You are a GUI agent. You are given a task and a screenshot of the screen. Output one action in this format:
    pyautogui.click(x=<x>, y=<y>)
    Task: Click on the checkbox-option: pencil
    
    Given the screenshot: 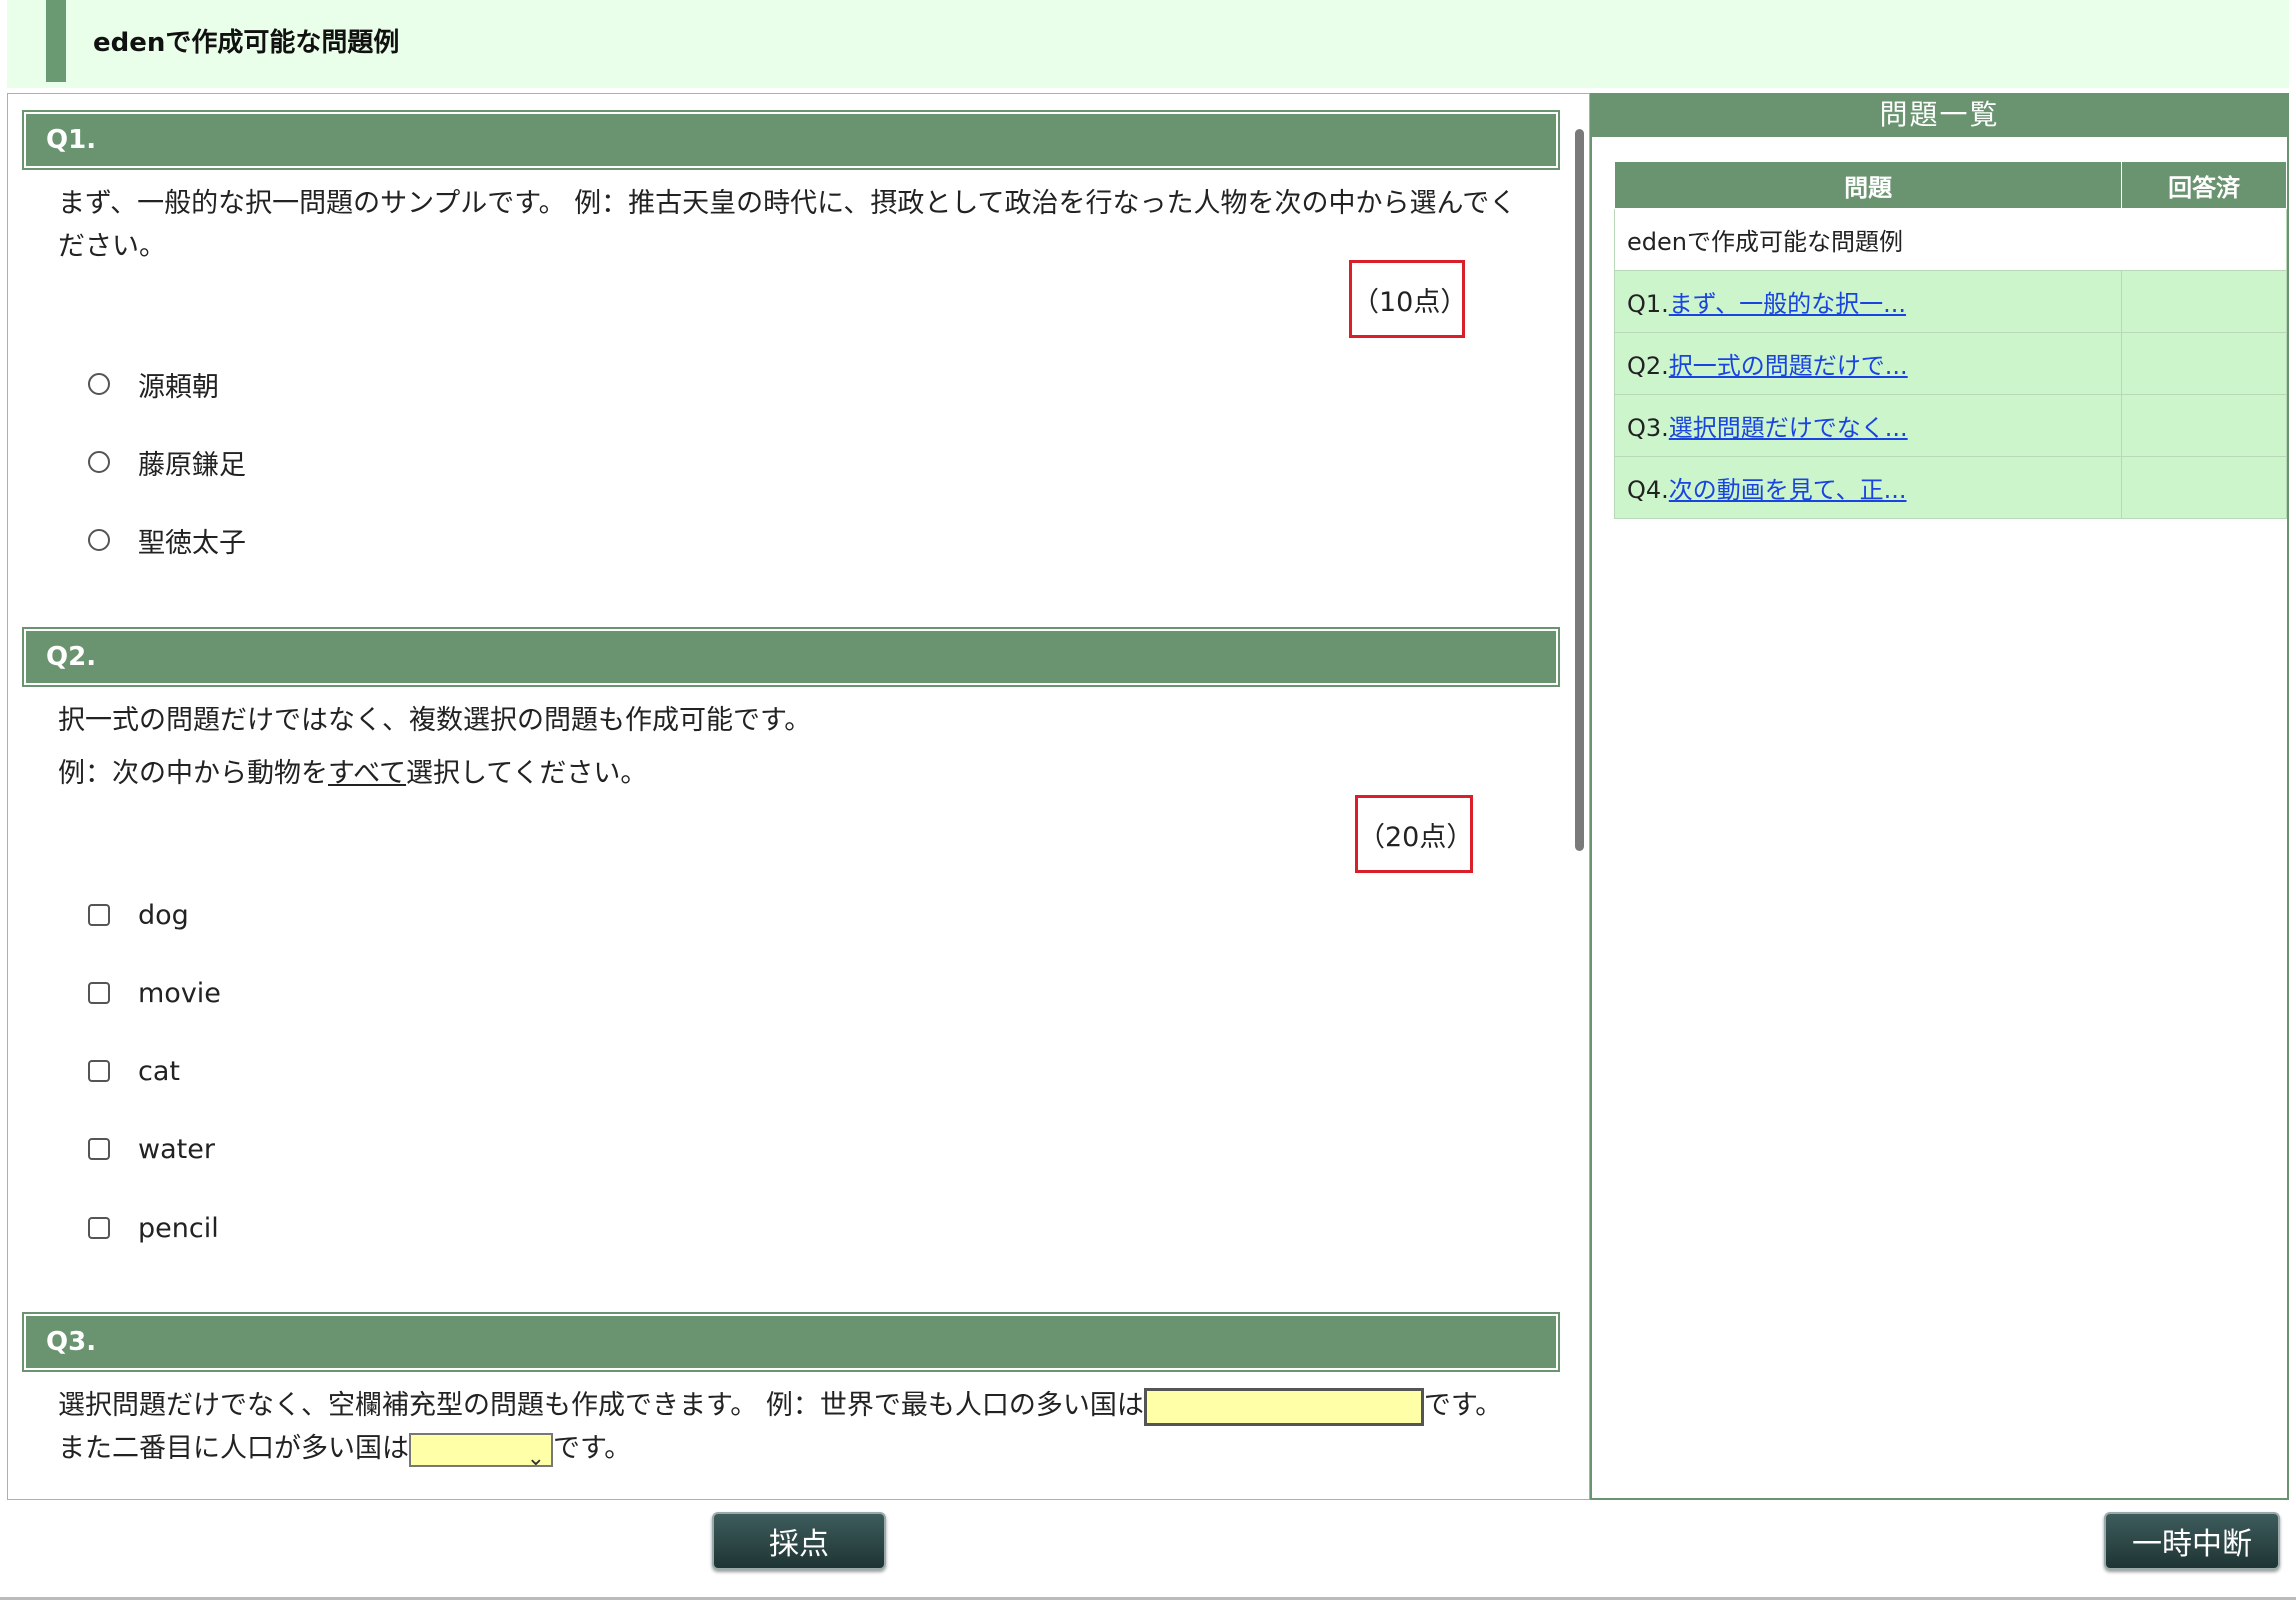 What is the action you would take?
    pyautogui.click(x=153, y=1228)
    